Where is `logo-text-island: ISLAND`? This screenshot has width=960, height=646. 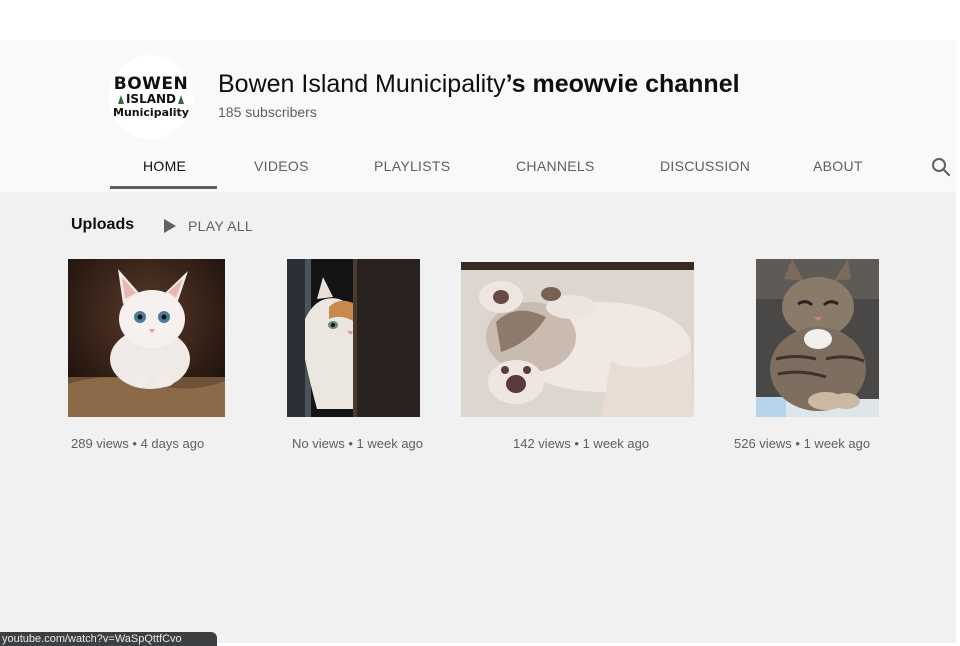 logo-text-island: ISLAND is located at coordinates (151, 98).